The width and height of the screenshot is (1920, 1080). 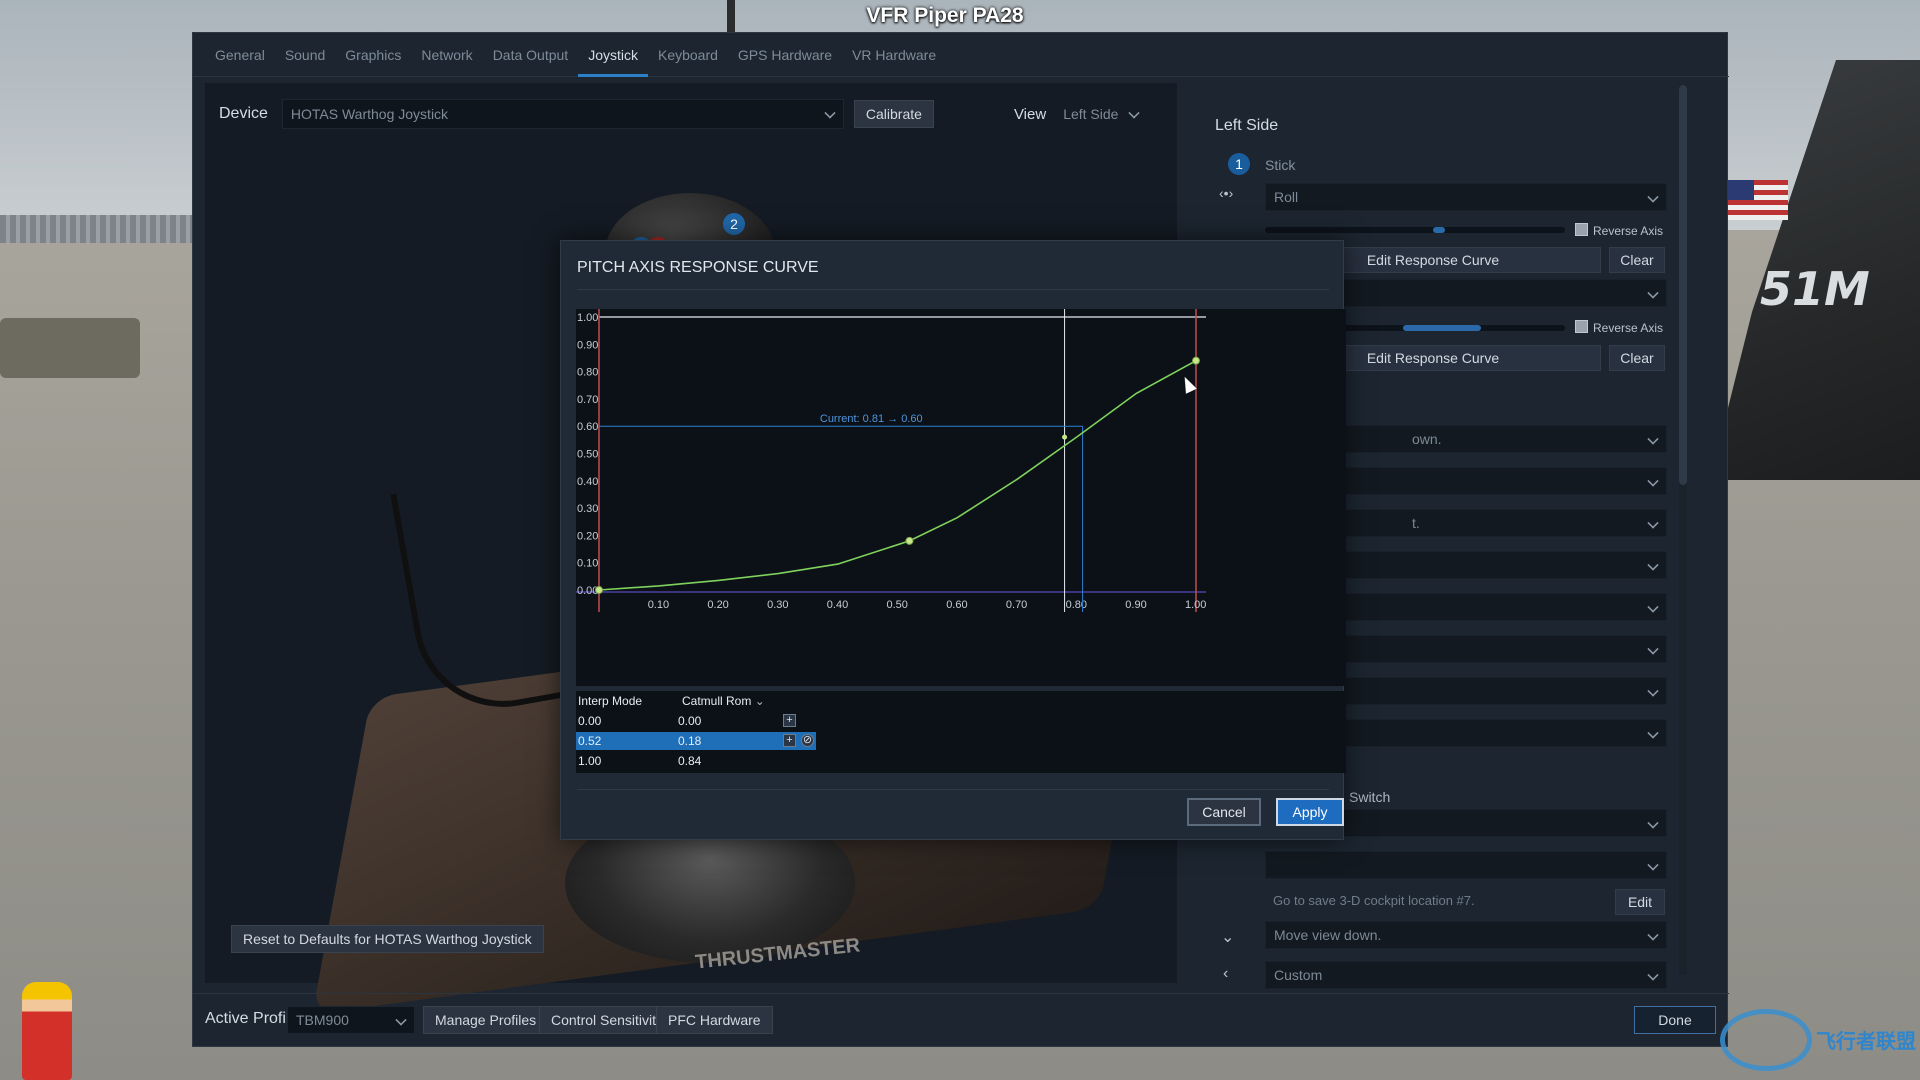 What do you see at coordinates (1195, 605) in the screenshot?
I see `x-tick-label: 1.00` at bounding box center [1195, 605].